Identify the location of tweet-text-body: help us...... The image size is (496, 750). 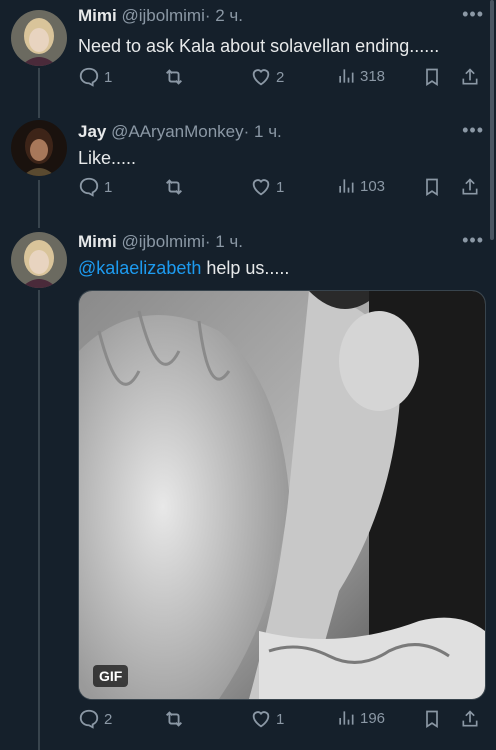
(245, 268).